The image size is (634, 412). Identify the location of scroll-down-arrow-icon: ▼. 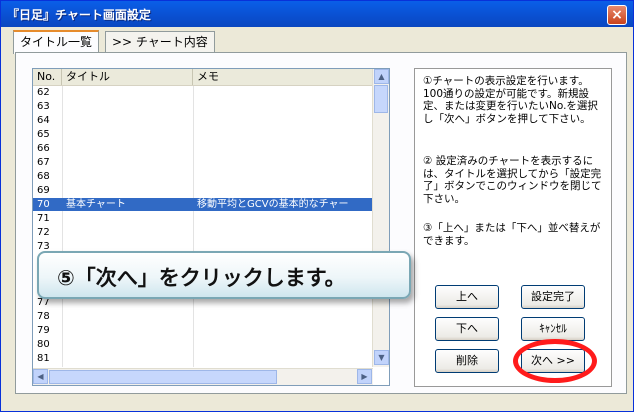
(381, 357).